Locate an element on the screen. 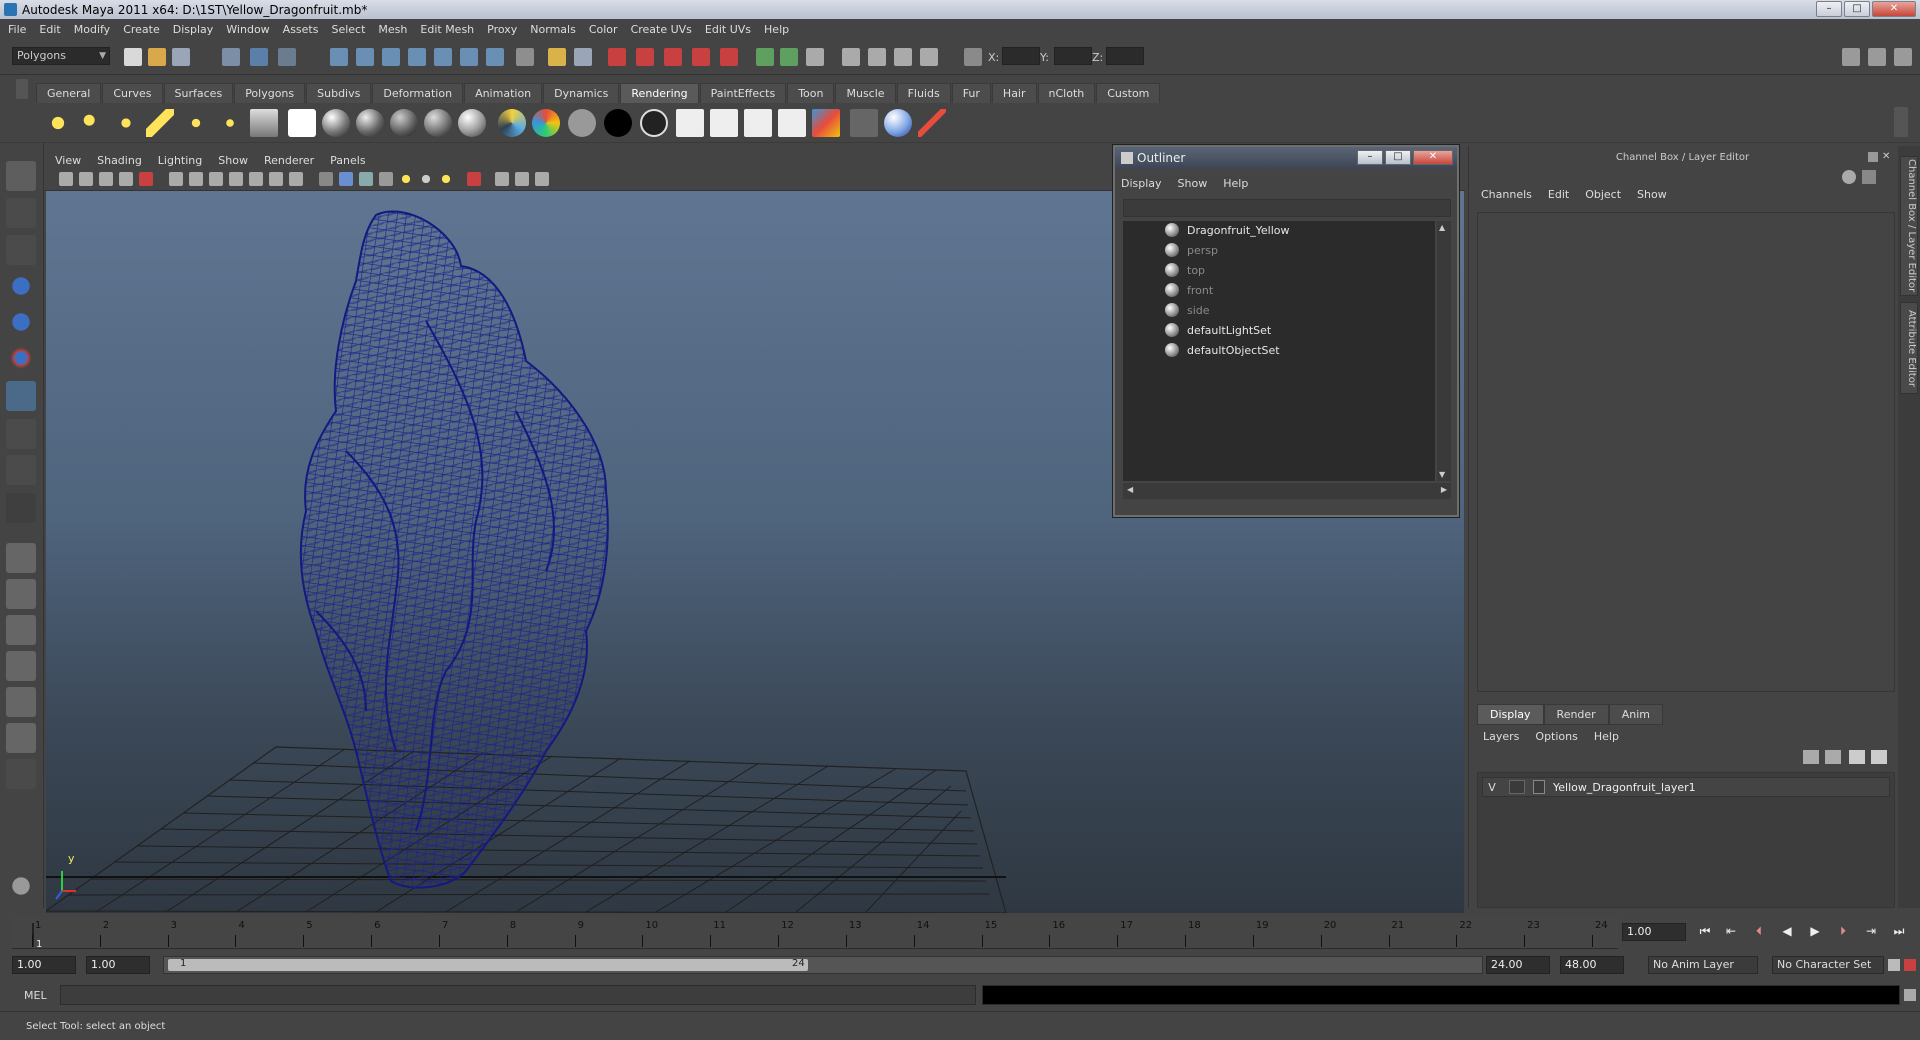 This screenshot has width=1920, height=1040. shelf-tab-dynamics: Dynamics is located at coordinates (581, 93).